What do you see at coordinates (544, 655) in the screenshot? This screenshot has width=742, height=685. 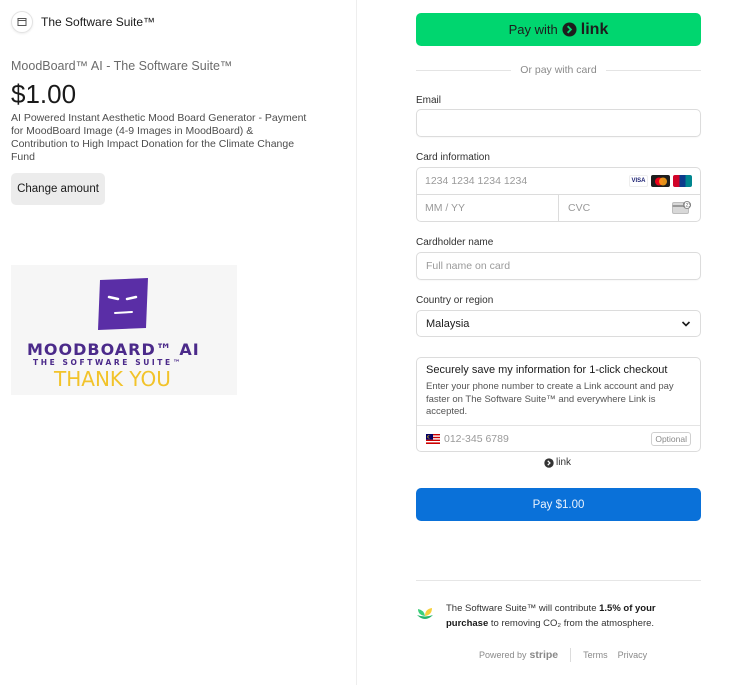 I see `stripe-logo: stripe` at bounding box center [544, 655].